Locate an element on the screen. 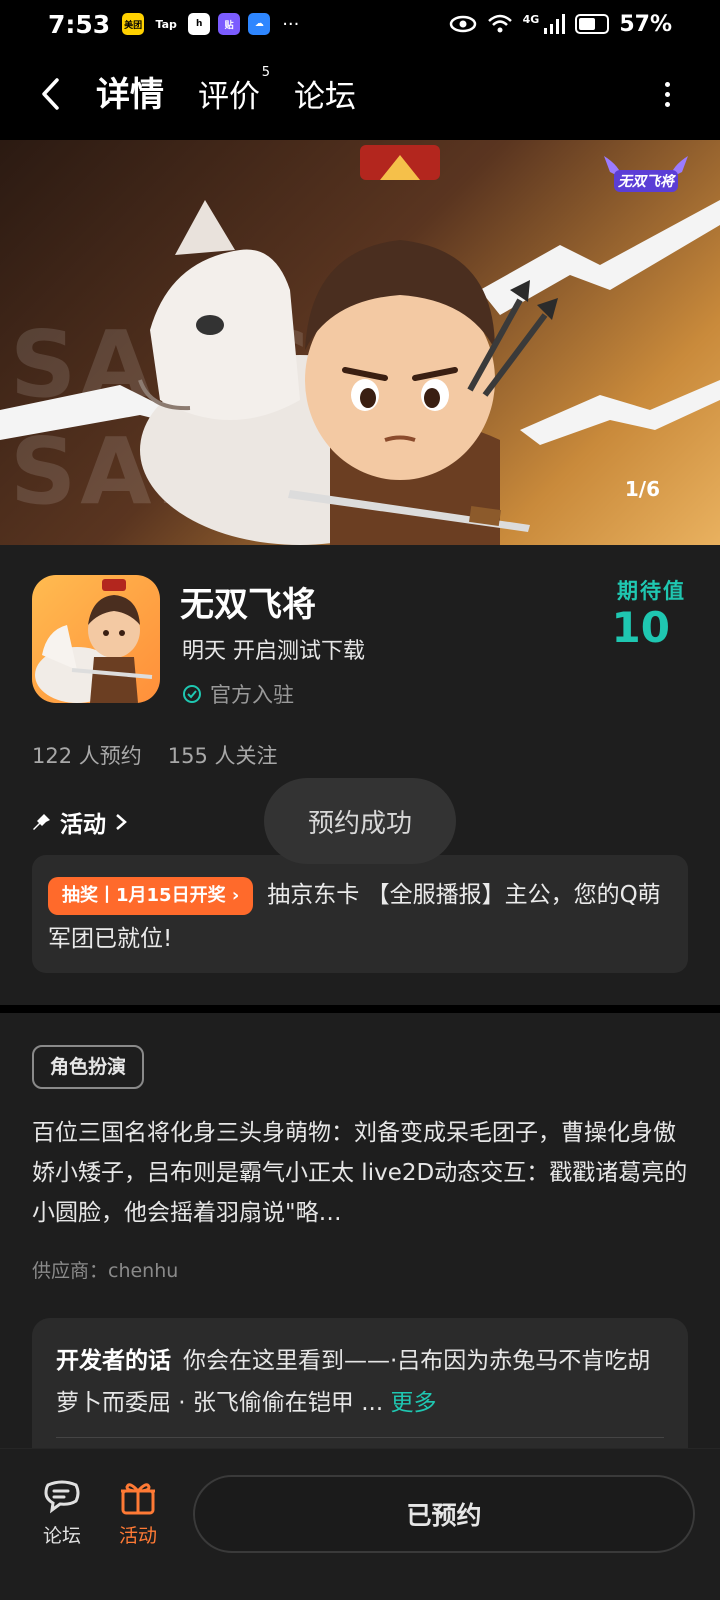  activity-button: 活动 is located at coordinates (138, 1513).